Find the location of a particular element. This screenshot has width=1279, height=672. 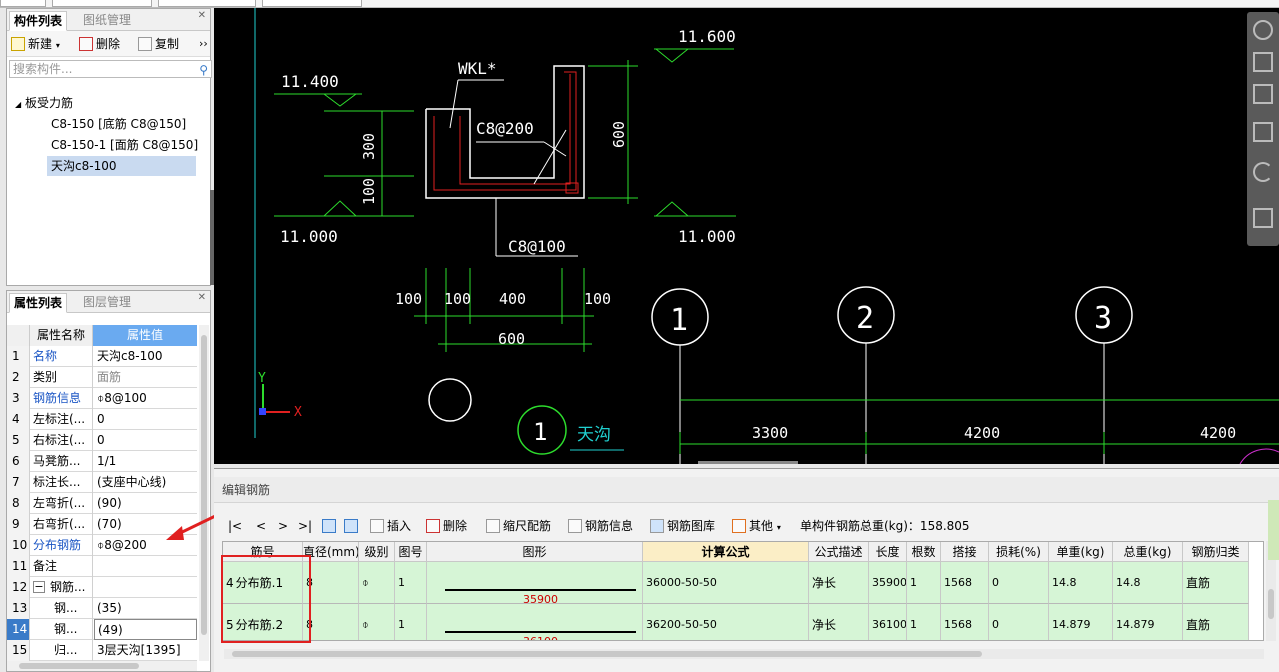

delete-row-button: 删除 is located at coordinates (446, 526).